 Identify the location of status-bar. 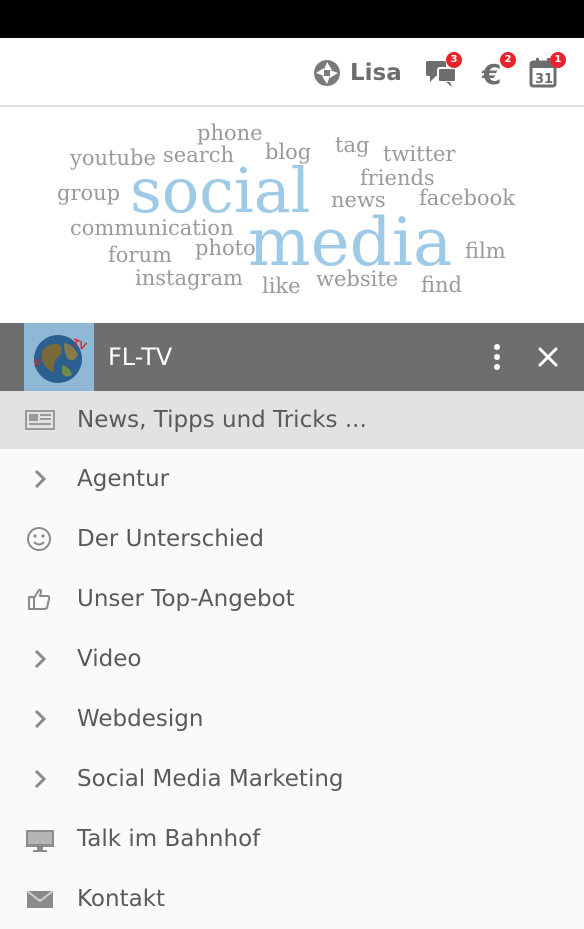
(292, 19).